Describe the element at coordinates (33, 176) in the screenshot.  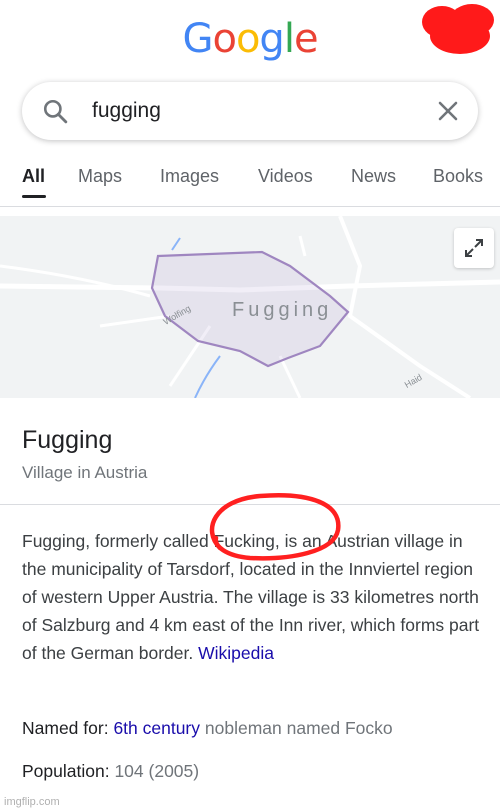
I see `tab-all: All` at that location.